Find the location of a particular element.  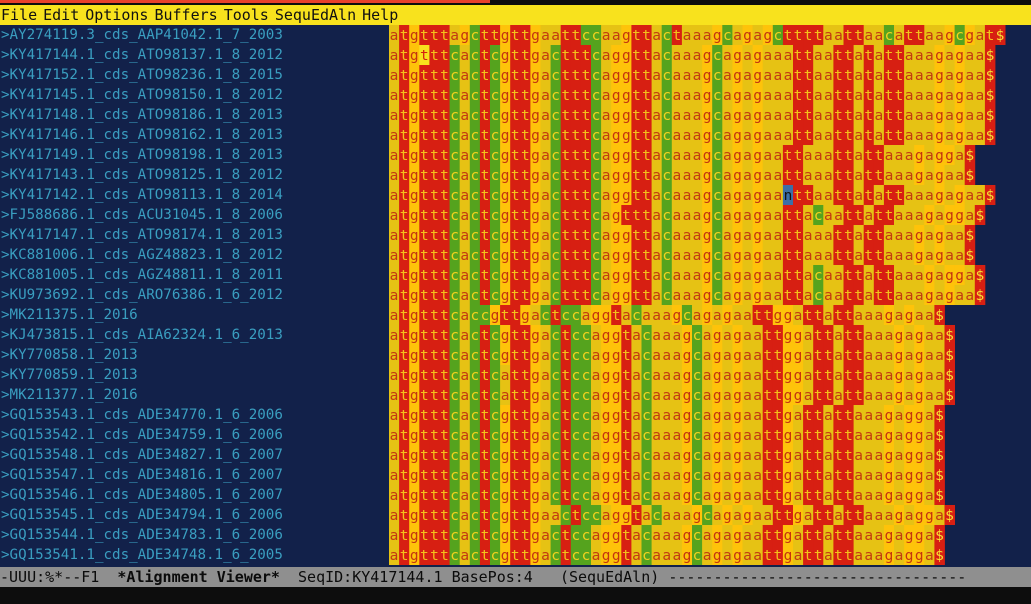

sequence-name: >KJ473815.1_cds_AIA62324.1_6_2013 is located at coordinates (194, 335).